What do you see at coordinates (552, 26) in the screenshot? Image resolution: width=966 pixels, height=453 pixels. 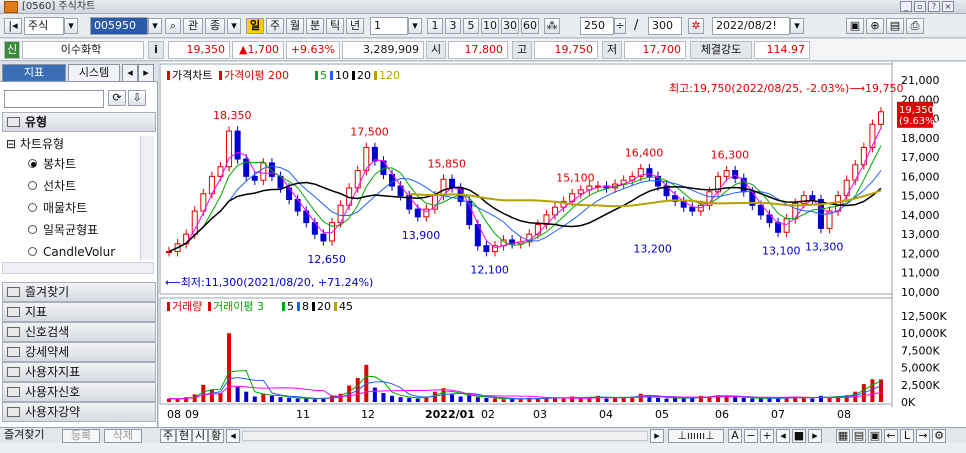 I see `settings-grid-icon: ⁂` at bounding box center [552, 26].